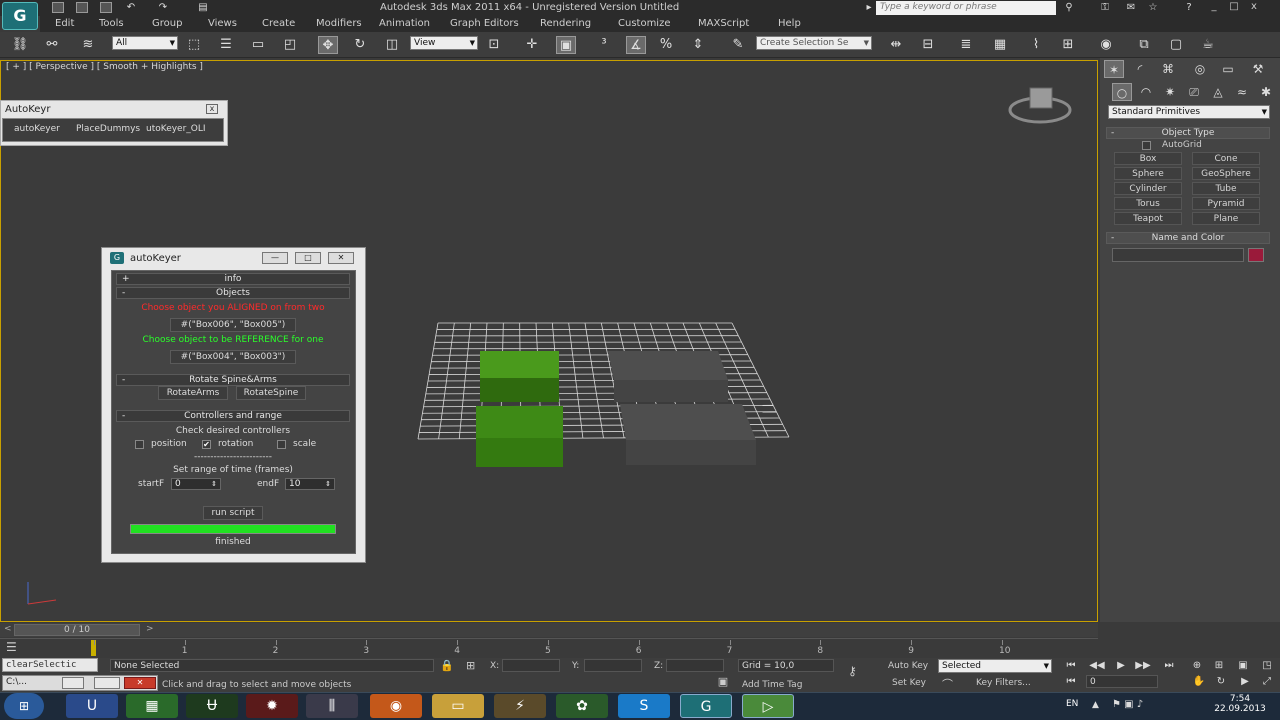 Image resolution: width=1280 pixels, height=720 pixels. Describe the element at coordinates (1148, 203) in the screenshot. I see `torus-button: Torus` at that location.